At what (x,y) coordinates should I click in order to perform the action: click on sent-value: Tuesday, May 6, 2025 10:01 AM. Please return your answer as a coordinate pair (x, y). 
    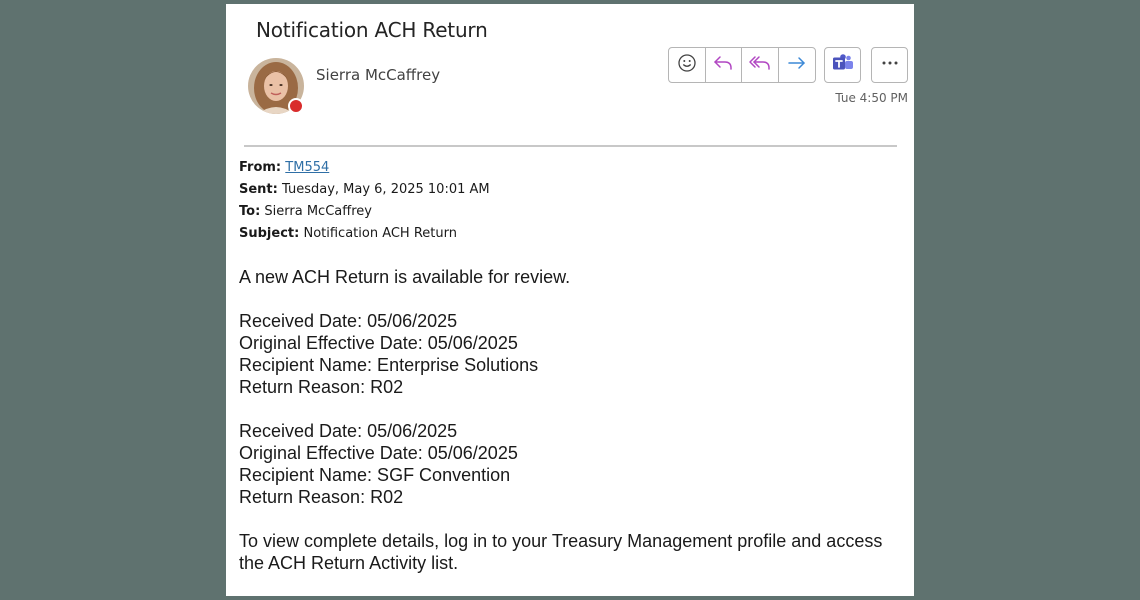
    Looking at the image, I should click on (386, 189).